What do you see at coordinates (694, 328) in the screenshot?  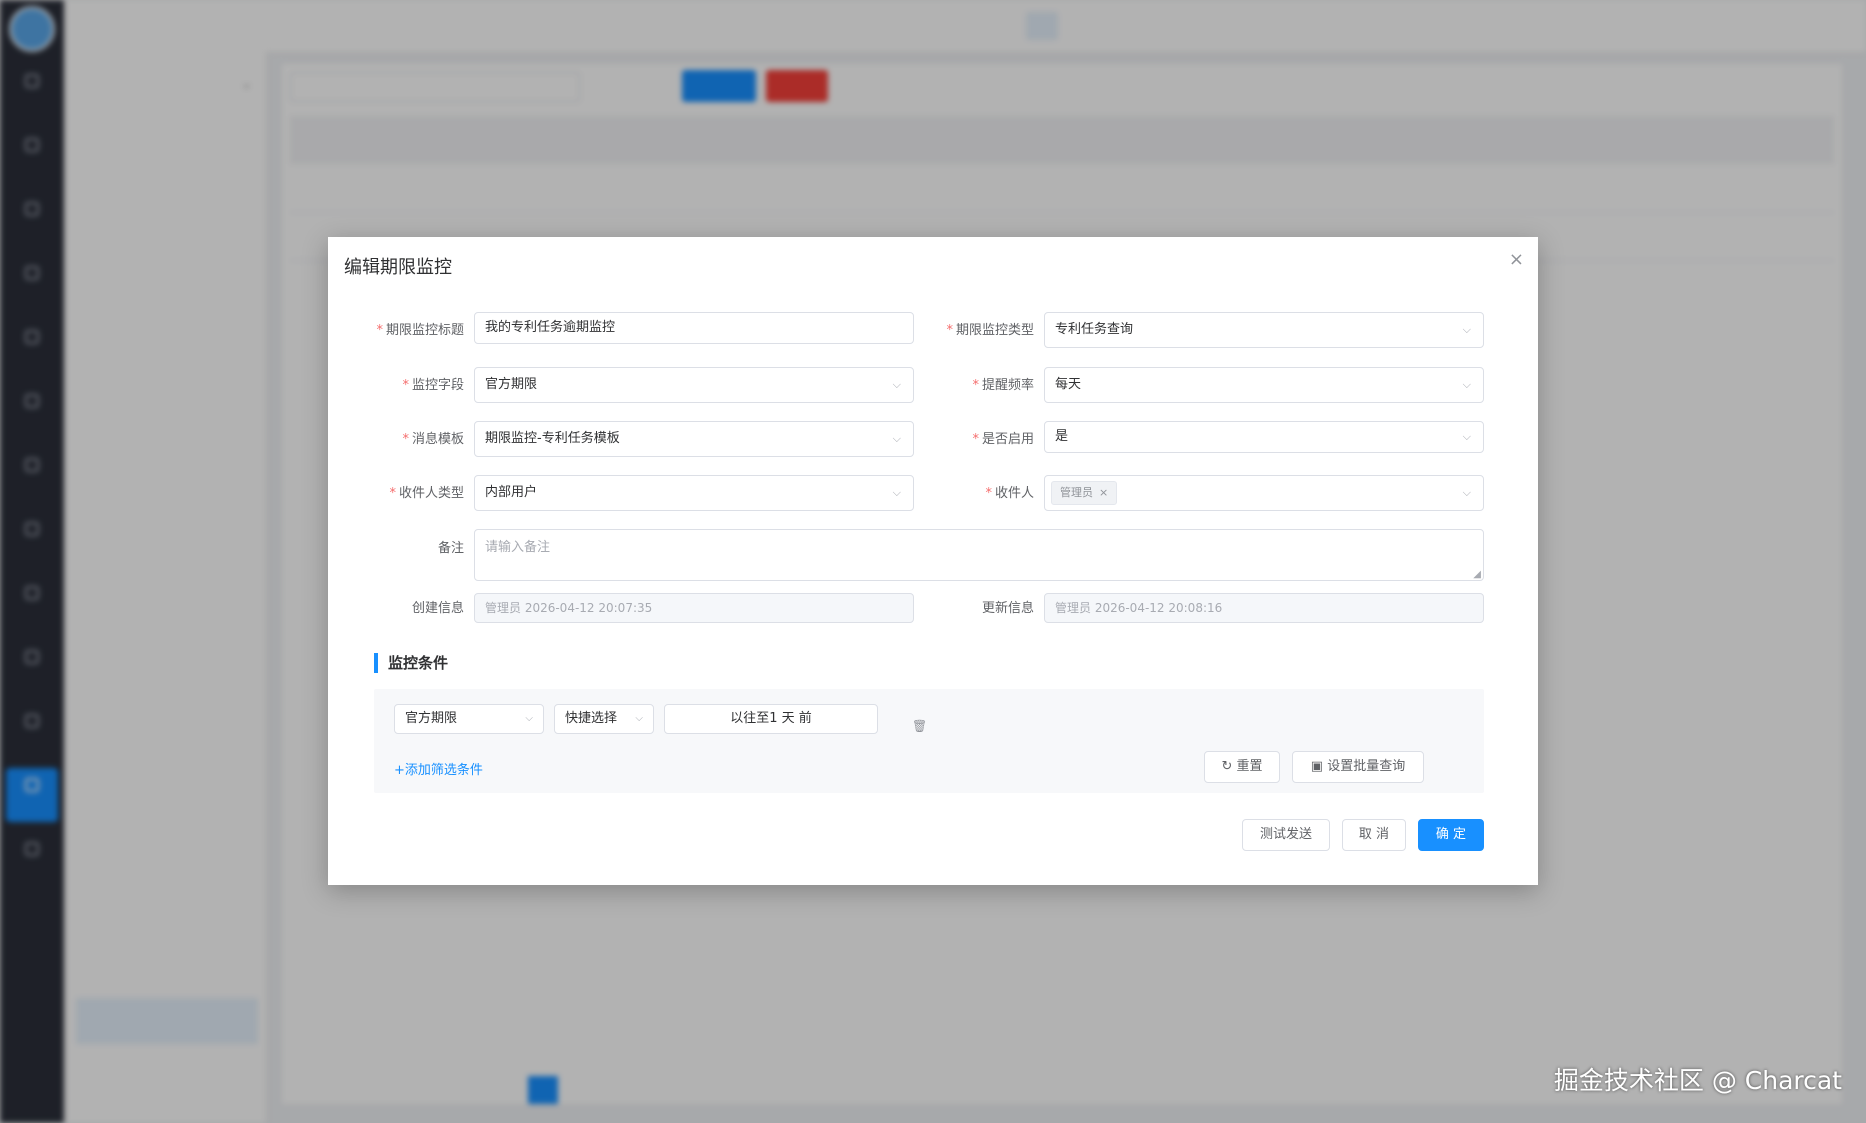 I see `title-input: 我的专利任务逾期监控` at bounding box center [694, 328].